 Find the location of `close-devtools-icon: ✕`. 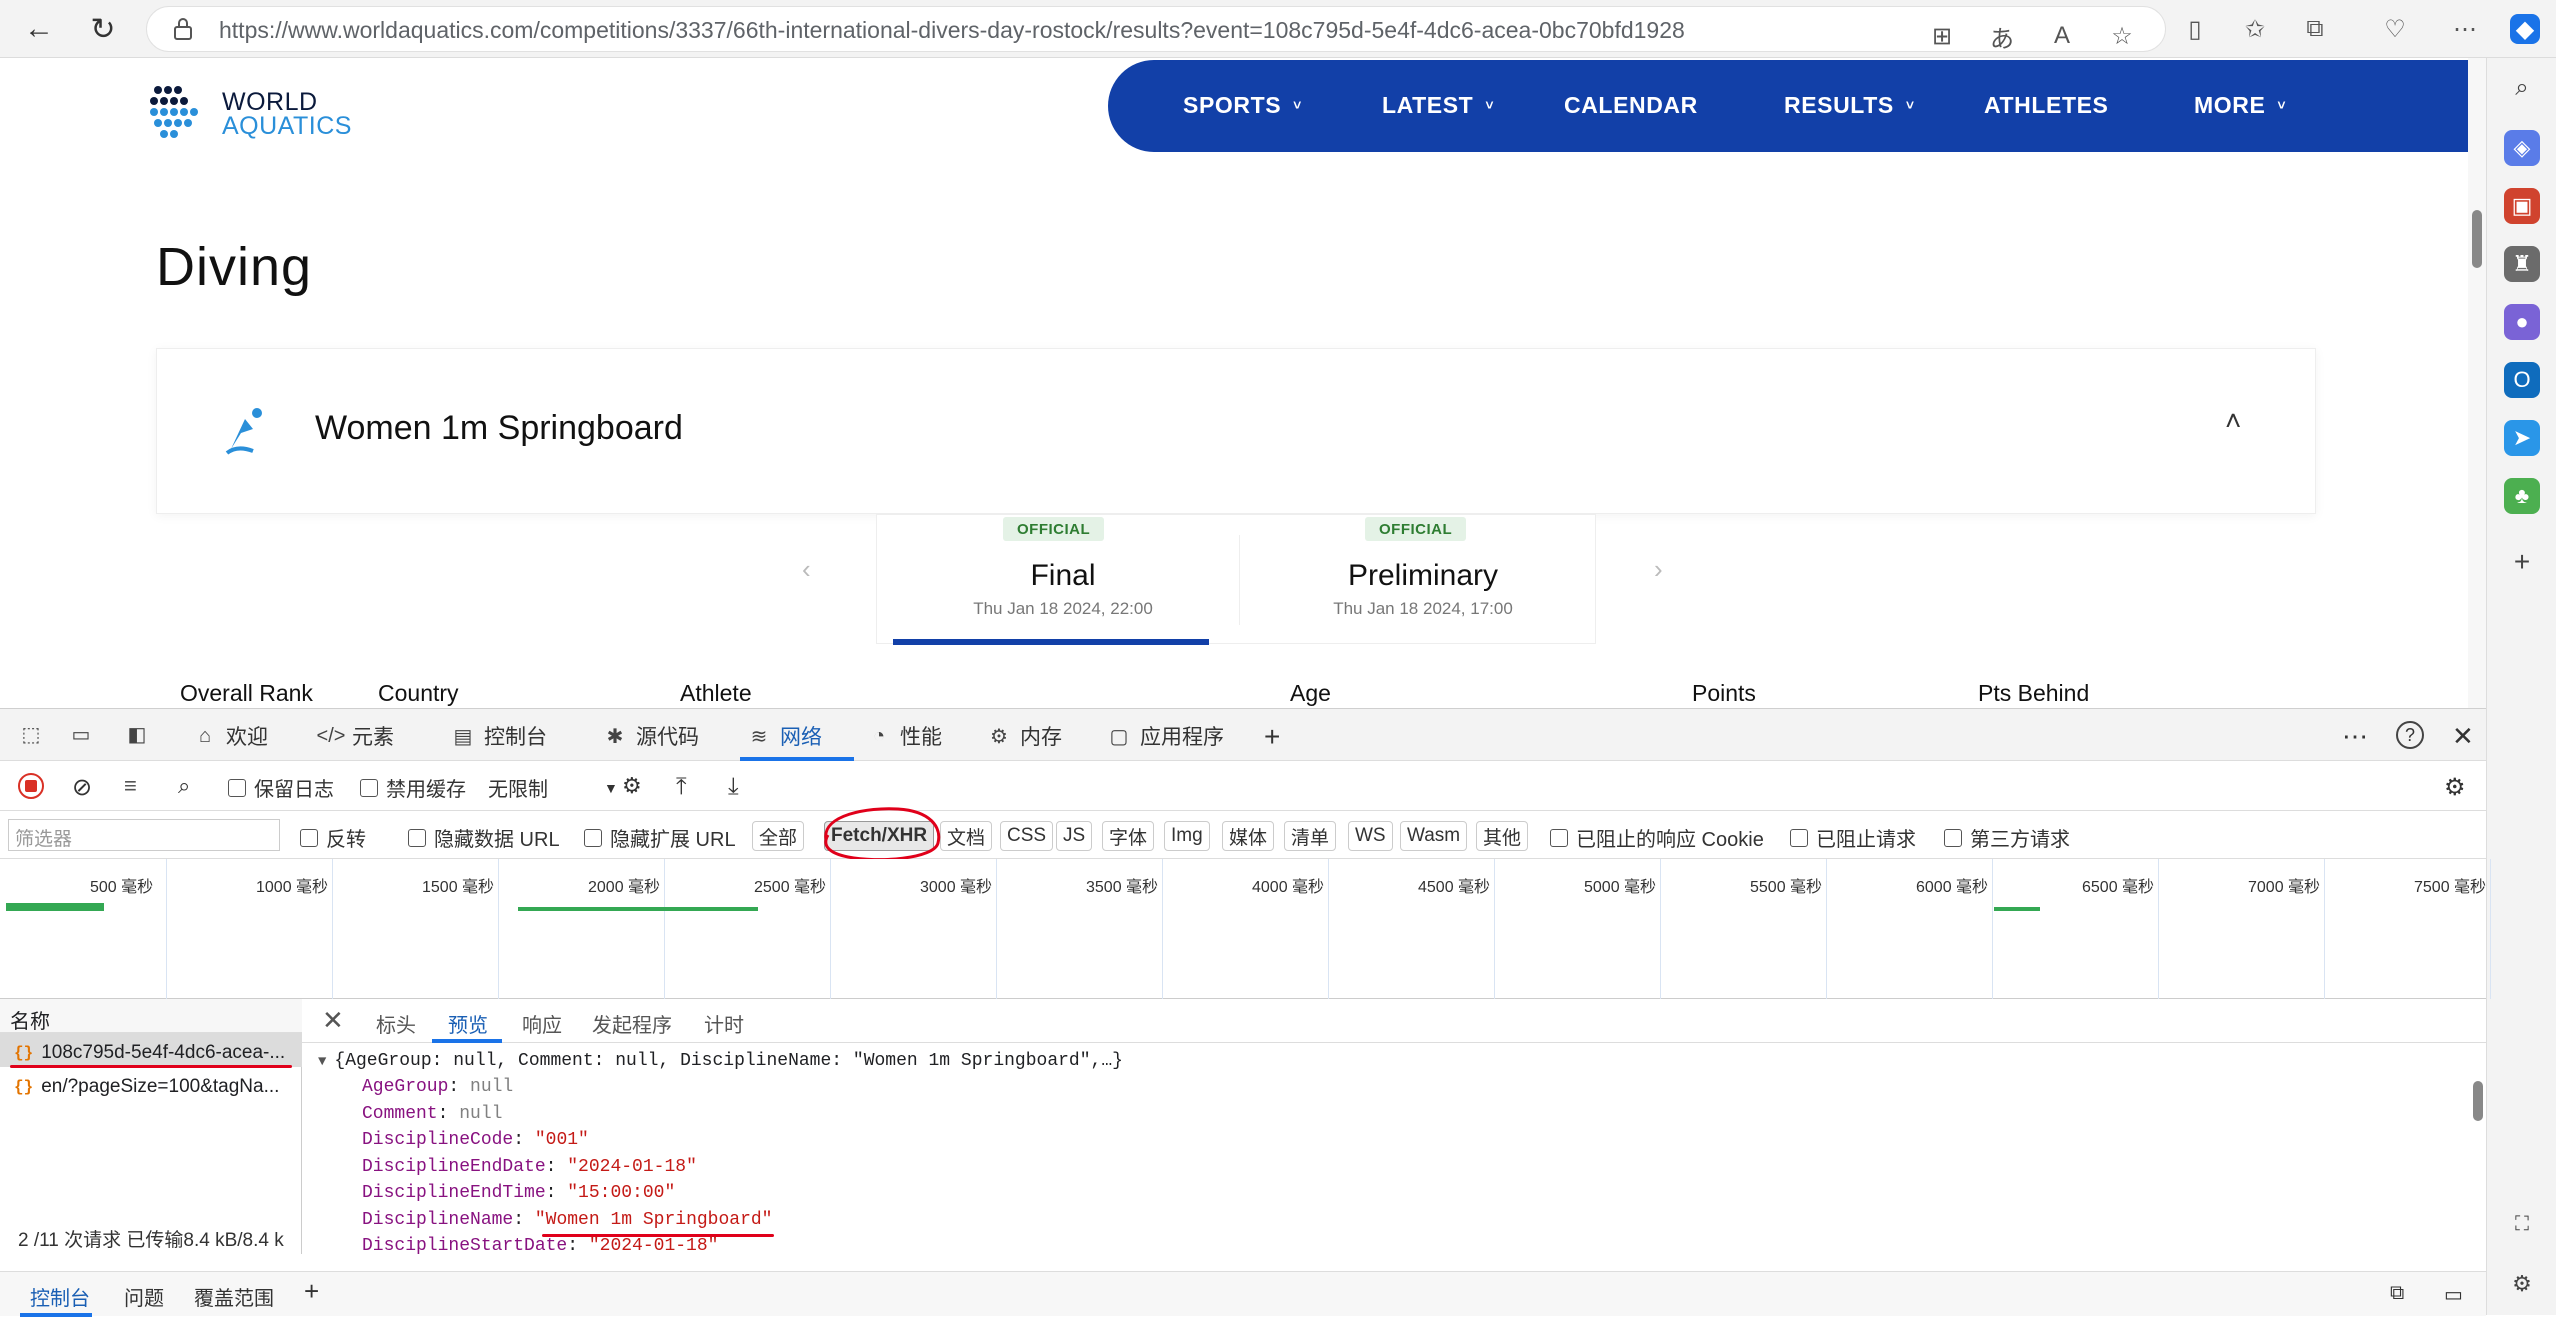

close-devtools-icon: ✕ is located at coordinates (2463, 736).